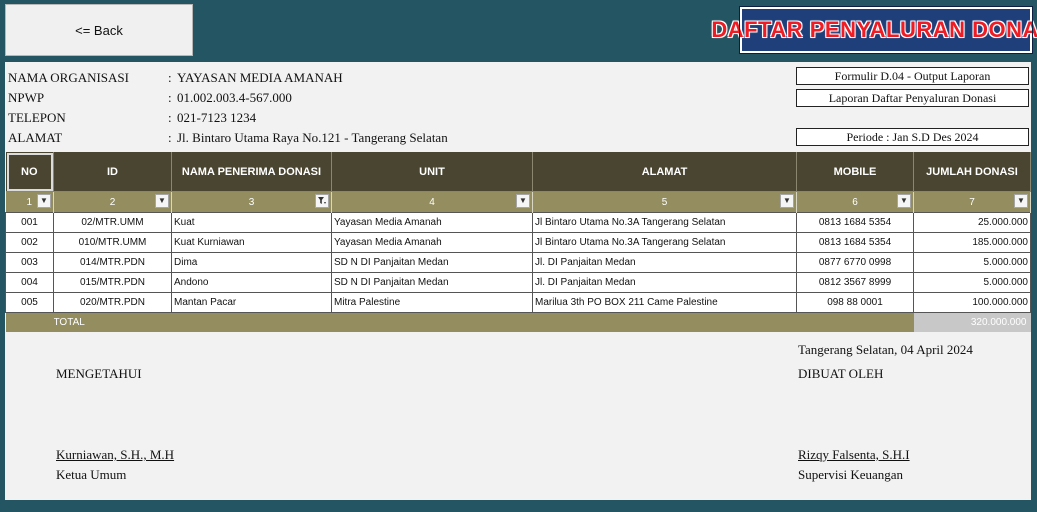 This screenshot has height=512, width=1037. I want to click on npwp-value: 01.002.003.4-567.000, so click(234, 97).